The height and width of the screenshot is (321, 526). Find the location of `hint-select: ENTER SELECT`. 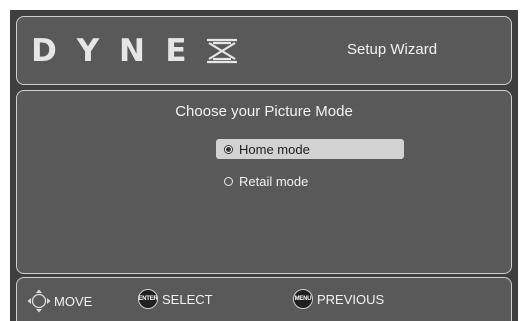

hint-select: ENTER SELECT is located at coordinates (175, 299).